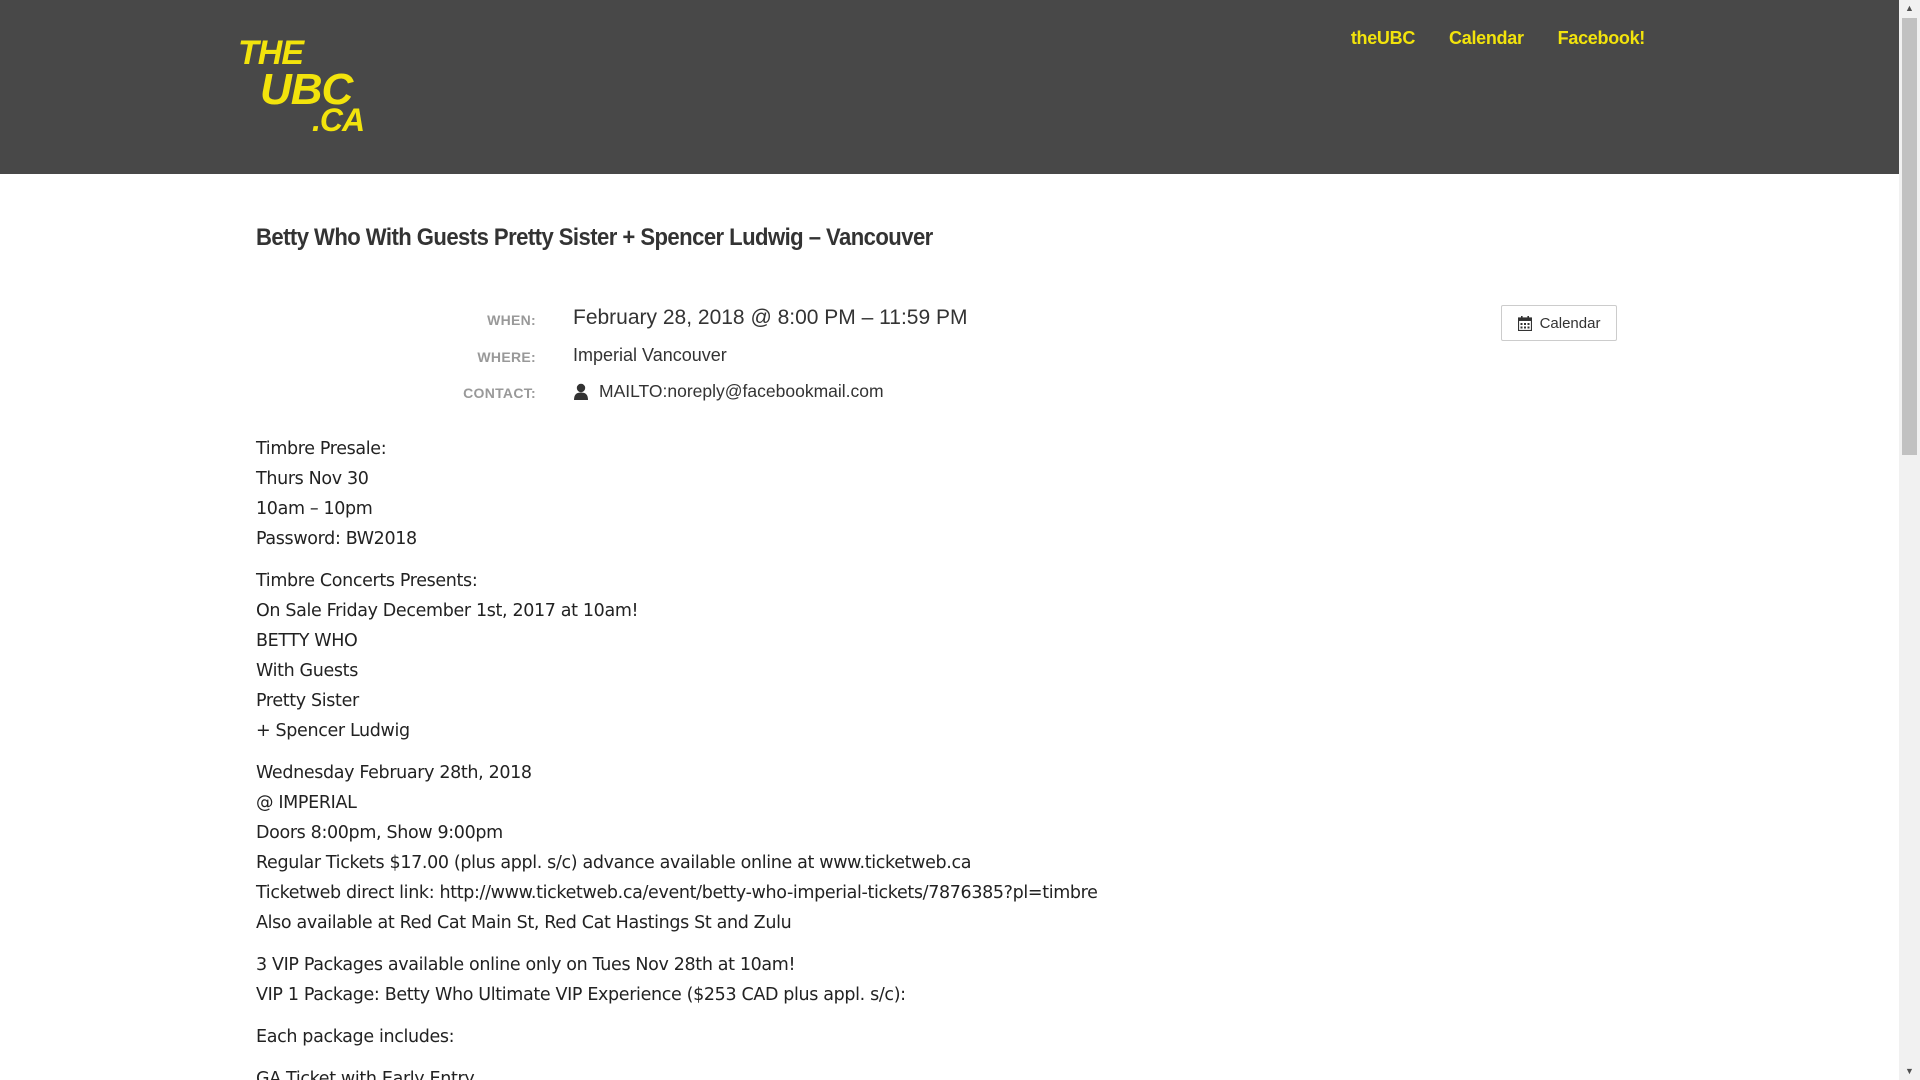  Describe the element at coordinates (307, 671) in the screenshot. I see `text-line: With Guests` at that location.